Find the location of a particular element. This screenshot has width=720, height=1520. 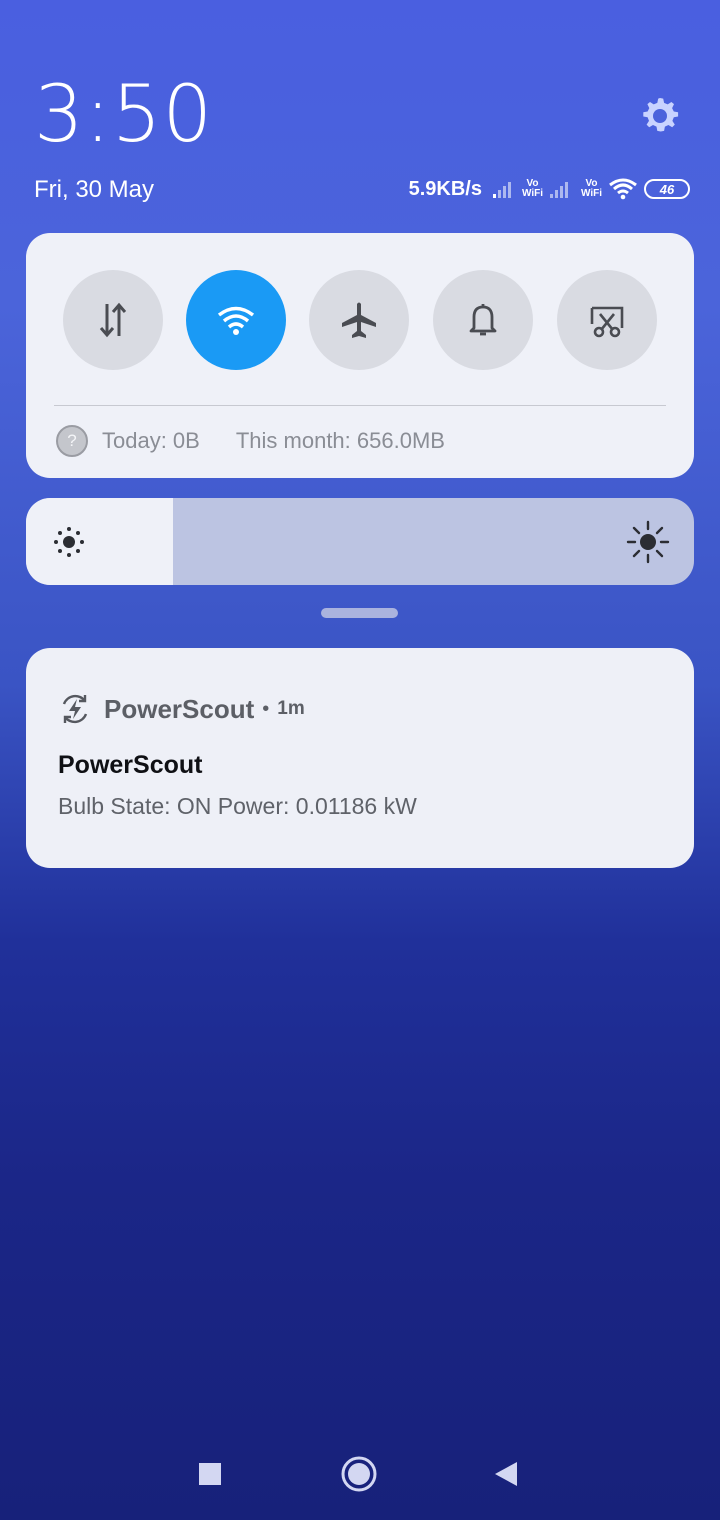

notification-time: 1m is located at coordinates (291, 708).